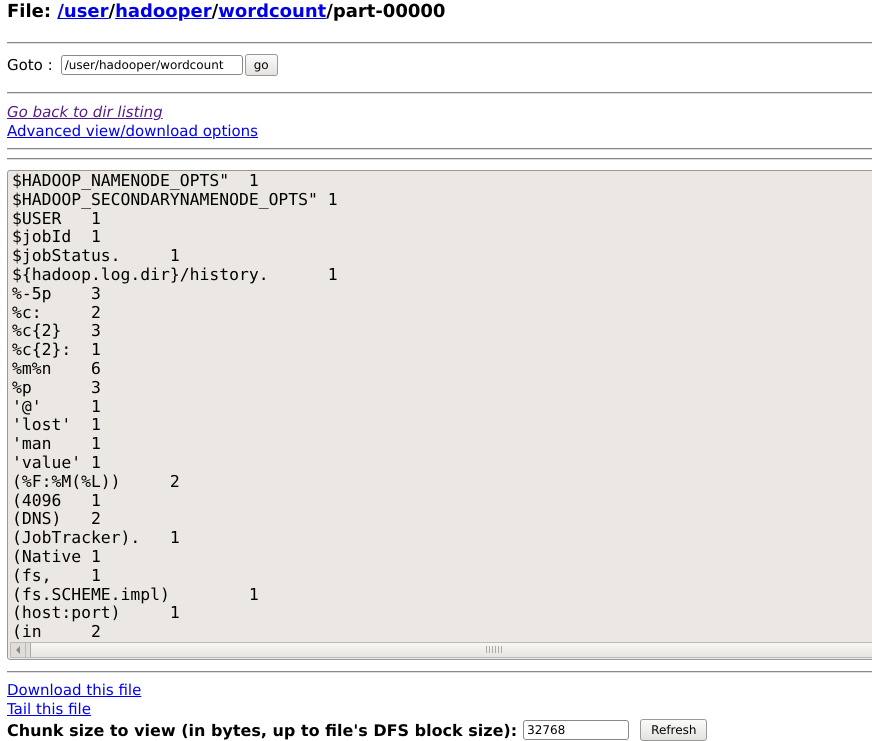  Describe the element at coordinates (56, 369) in the screenshot. I see `content-line: %m%n 6` at that location.